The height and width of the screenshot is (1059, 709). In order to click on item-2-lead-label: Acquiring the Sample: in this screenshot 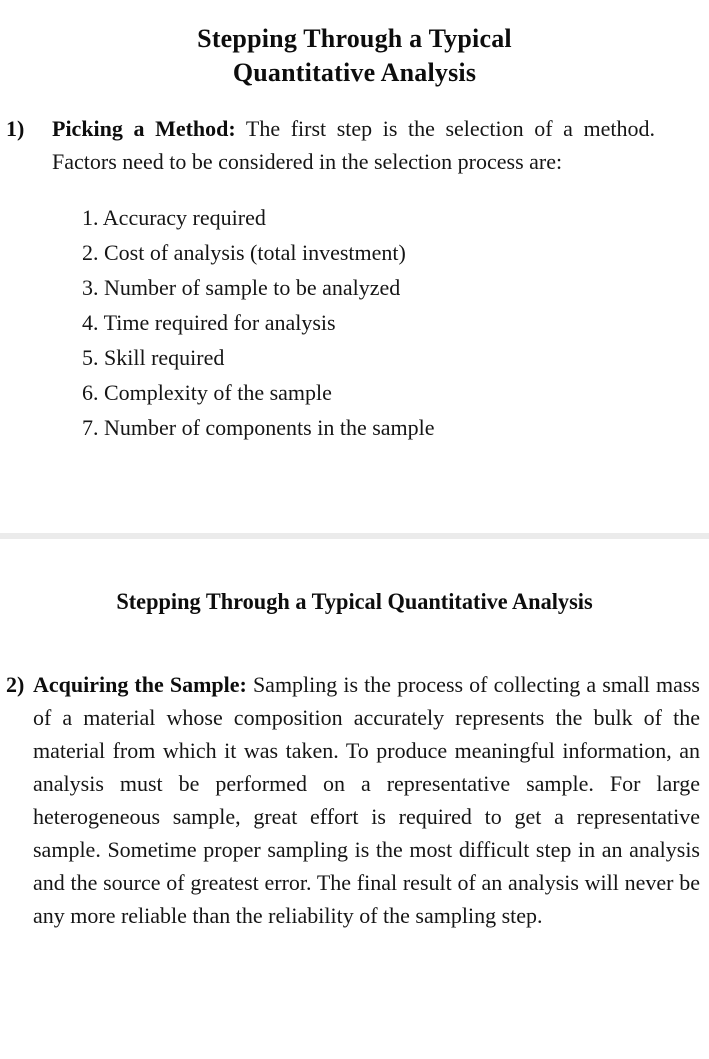, I will do `click(140, 684)`.